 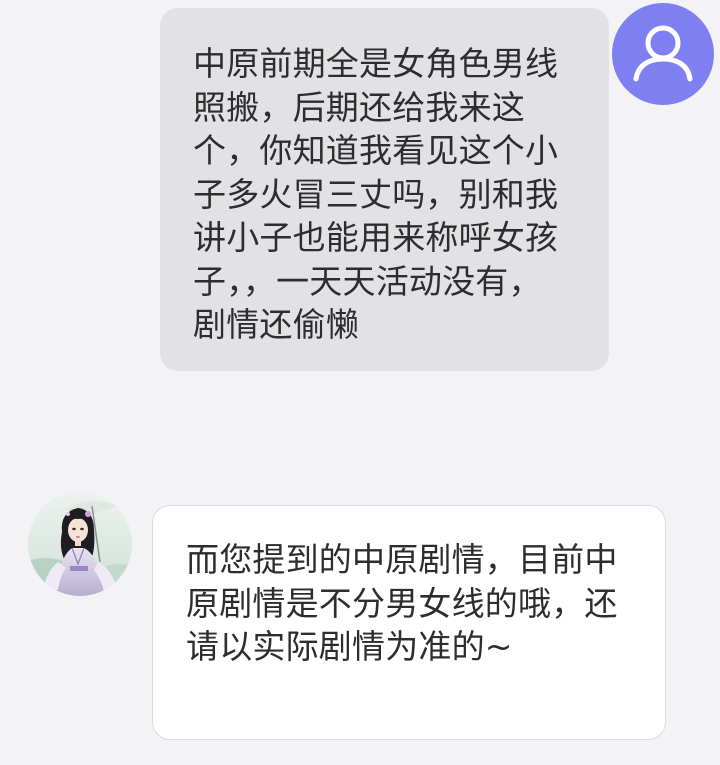 I want to click on user-avatar, so click(x=663, y=54).